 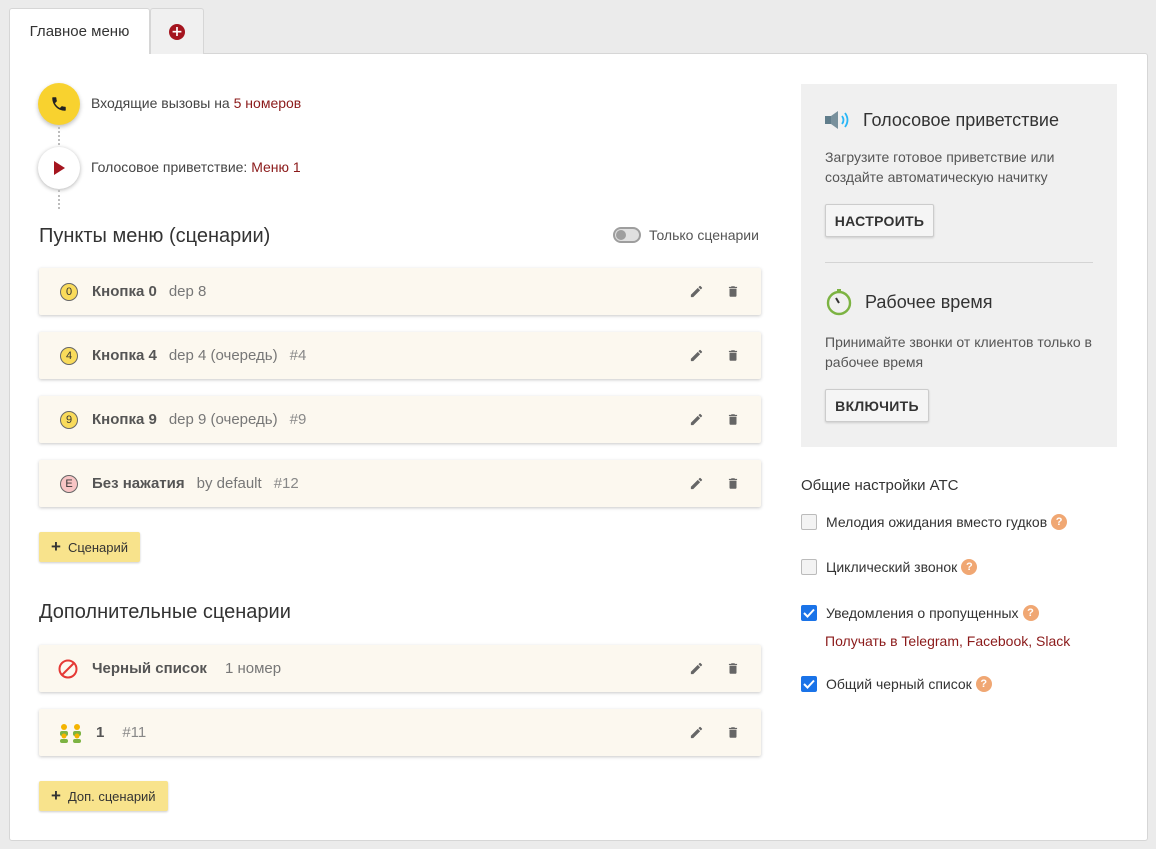 What do you see at coordinates (165, 612) in the screenshot?
I see `extra-scenarios-title: Дополнительные сценарии` at bounding box center [165, 612].